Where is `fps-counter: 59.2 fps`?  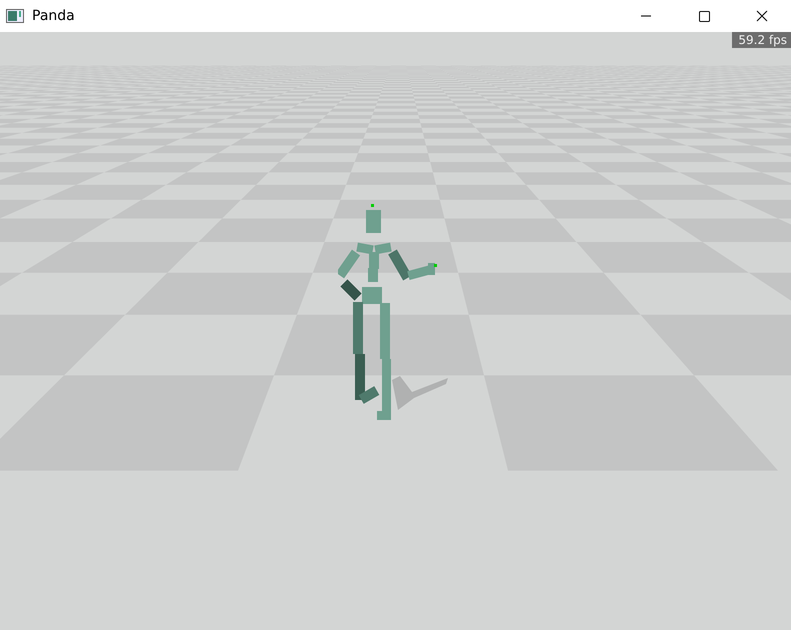
fps-counter: 59.2 fps is located at coordinates (761, 40).